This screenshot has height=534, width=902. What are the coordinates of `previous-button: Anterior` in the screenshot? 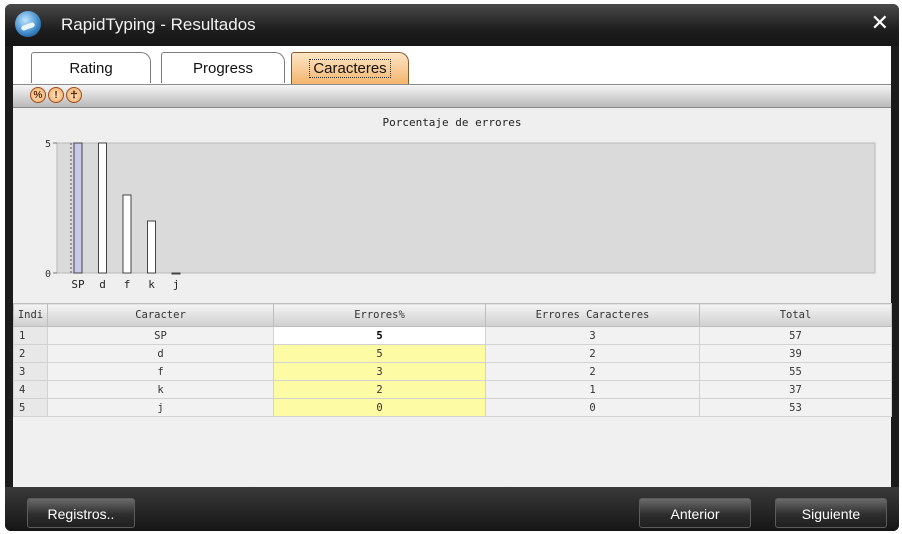 It's located at (695, 513).